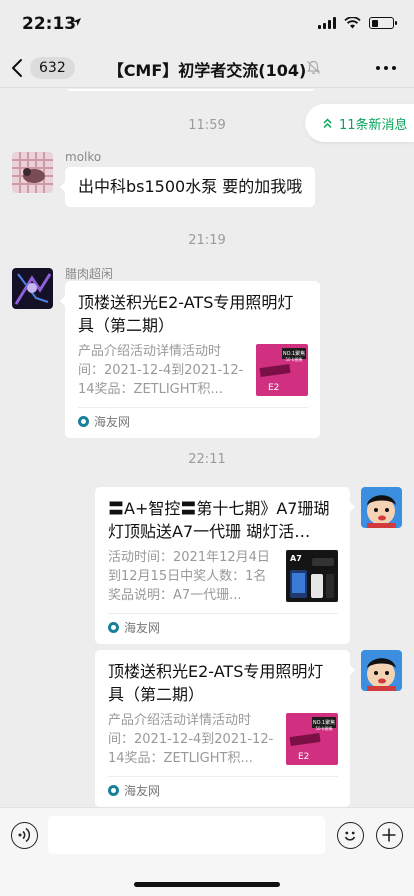  Describe the element at coordinates (373, 125) in the screenshot. I see `new-messages-label: 11条新消息` at that location.